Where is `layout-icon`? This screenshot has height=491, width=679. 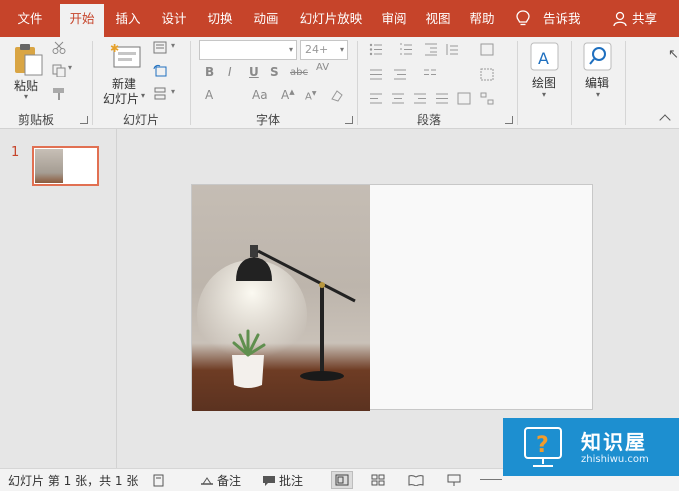 layout-icon is located at coordinates (160, 47).